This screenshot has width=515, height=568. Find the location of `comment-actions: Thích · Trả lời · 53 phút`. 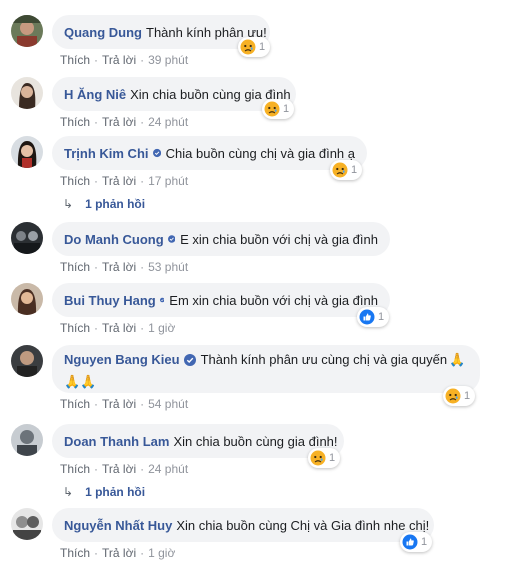

comment-actions: Thích · Trả lời · 53 phút is located at coordinates (124, 267).